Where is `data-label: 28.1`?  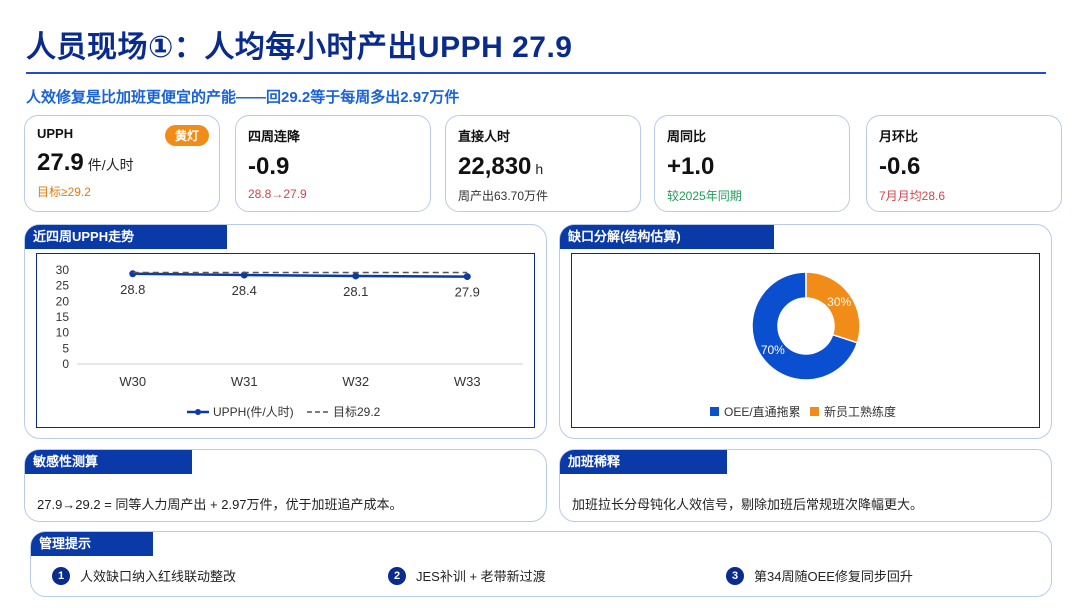
data-label: 28.1 is located at coordinates (355, 291).